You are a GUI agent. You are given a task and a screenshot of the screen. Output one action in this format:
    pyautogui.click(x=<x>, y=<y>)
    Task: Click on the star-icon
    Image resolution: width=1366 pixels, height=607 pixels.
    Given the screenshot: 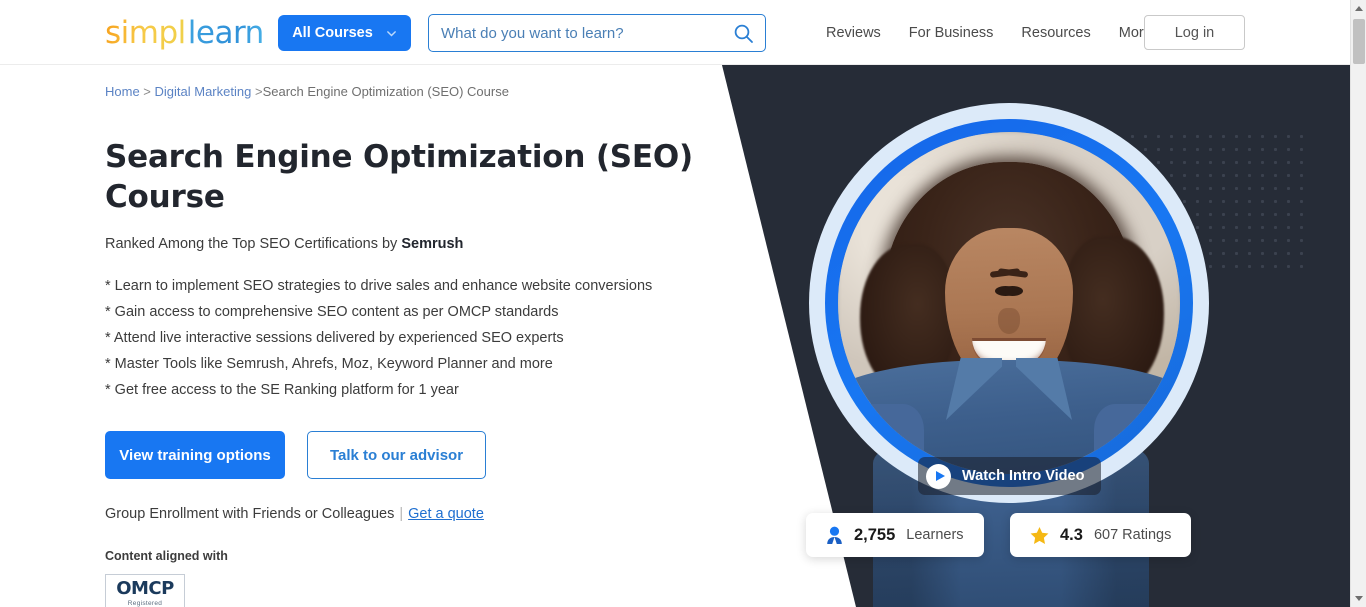 What is the action you would take?
    pyautogui.click(x=1039, y=535)
    